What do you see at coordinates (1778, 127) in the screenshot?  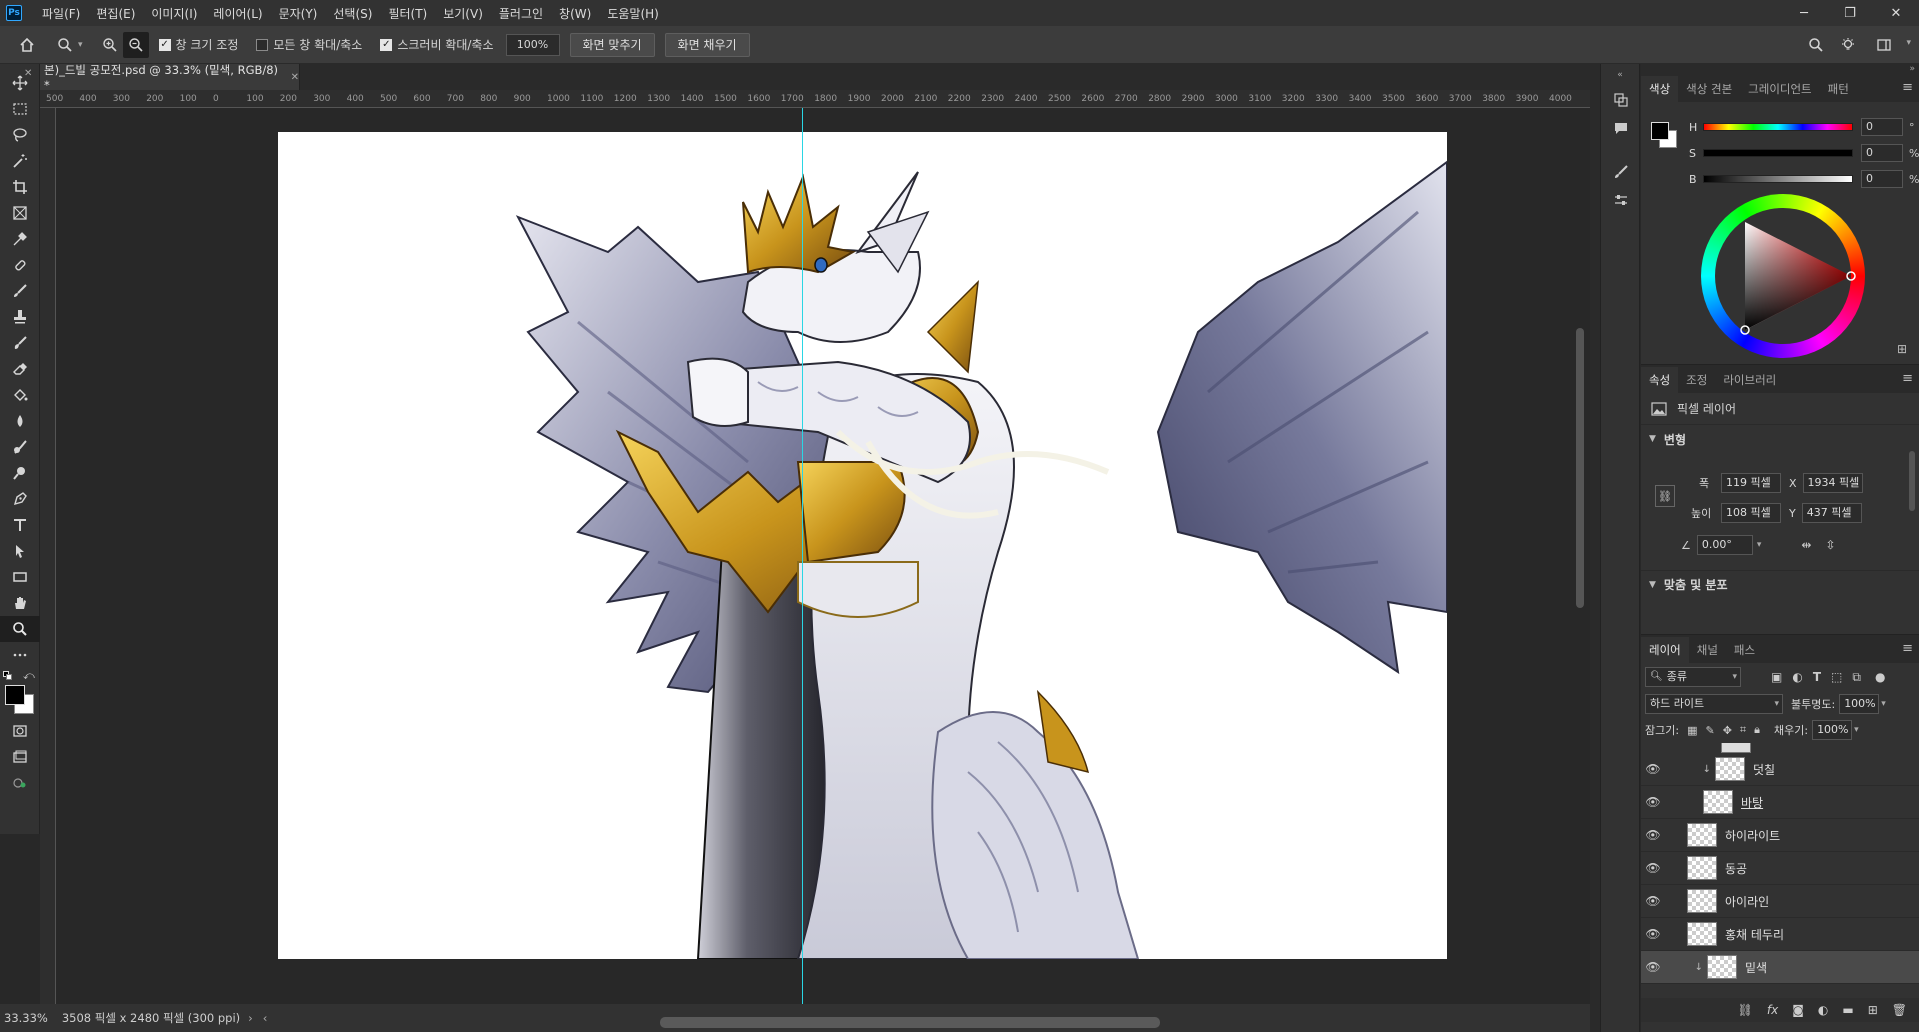 I see `hue-slider` at bounding box center [1778, 127].